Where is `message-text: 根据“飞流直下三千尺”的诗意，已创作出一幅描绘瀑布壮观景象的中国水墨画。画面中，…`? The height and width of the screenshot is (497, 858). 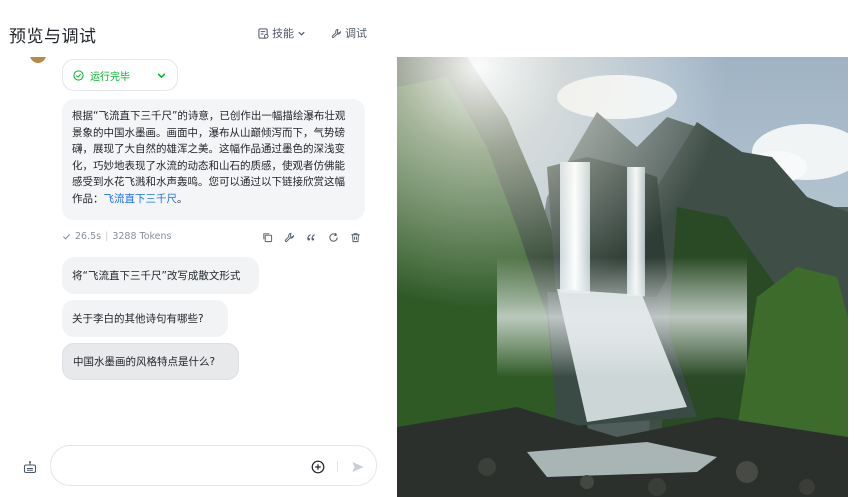
message-text: 根据“飞流直下三千尺”的诗意，已创作出一幅描绘瀑布壮观景象的中国水墨画。画面中，… is located at coordinates (209, 157).